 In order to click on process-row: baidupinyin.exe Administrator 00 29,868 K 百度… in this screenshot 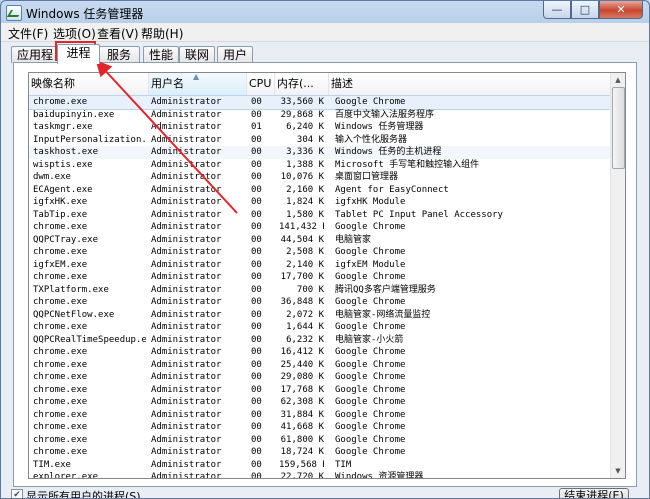, I will do `click(320, 115)`.